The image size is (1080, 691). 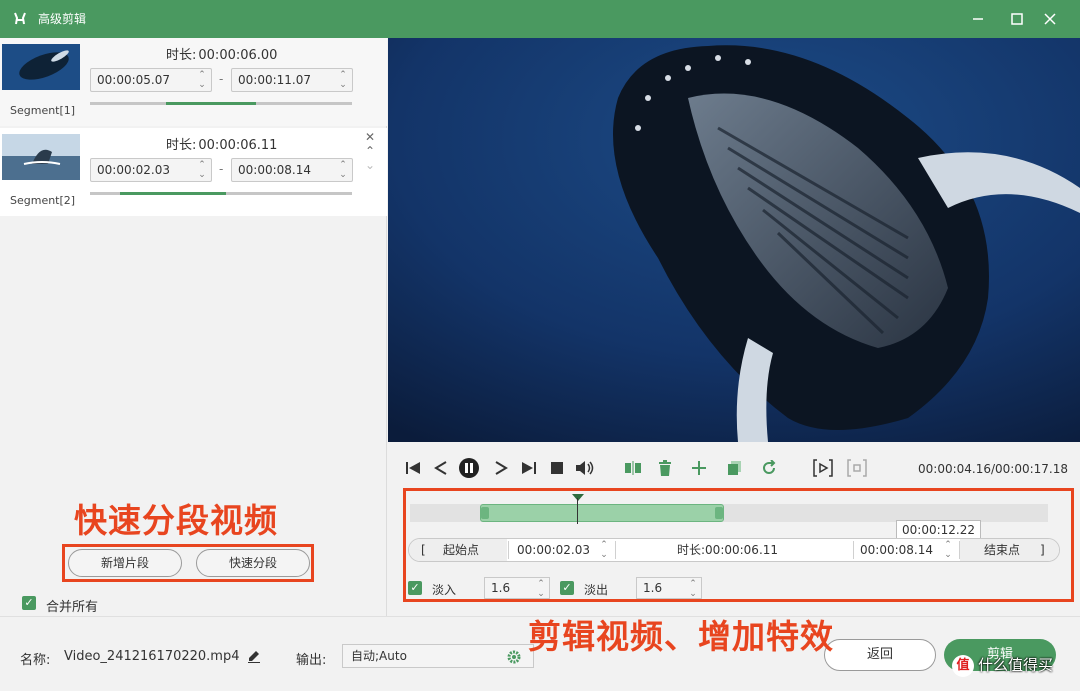 I want to click on selection-end-handle, so click(x=719, y=513).